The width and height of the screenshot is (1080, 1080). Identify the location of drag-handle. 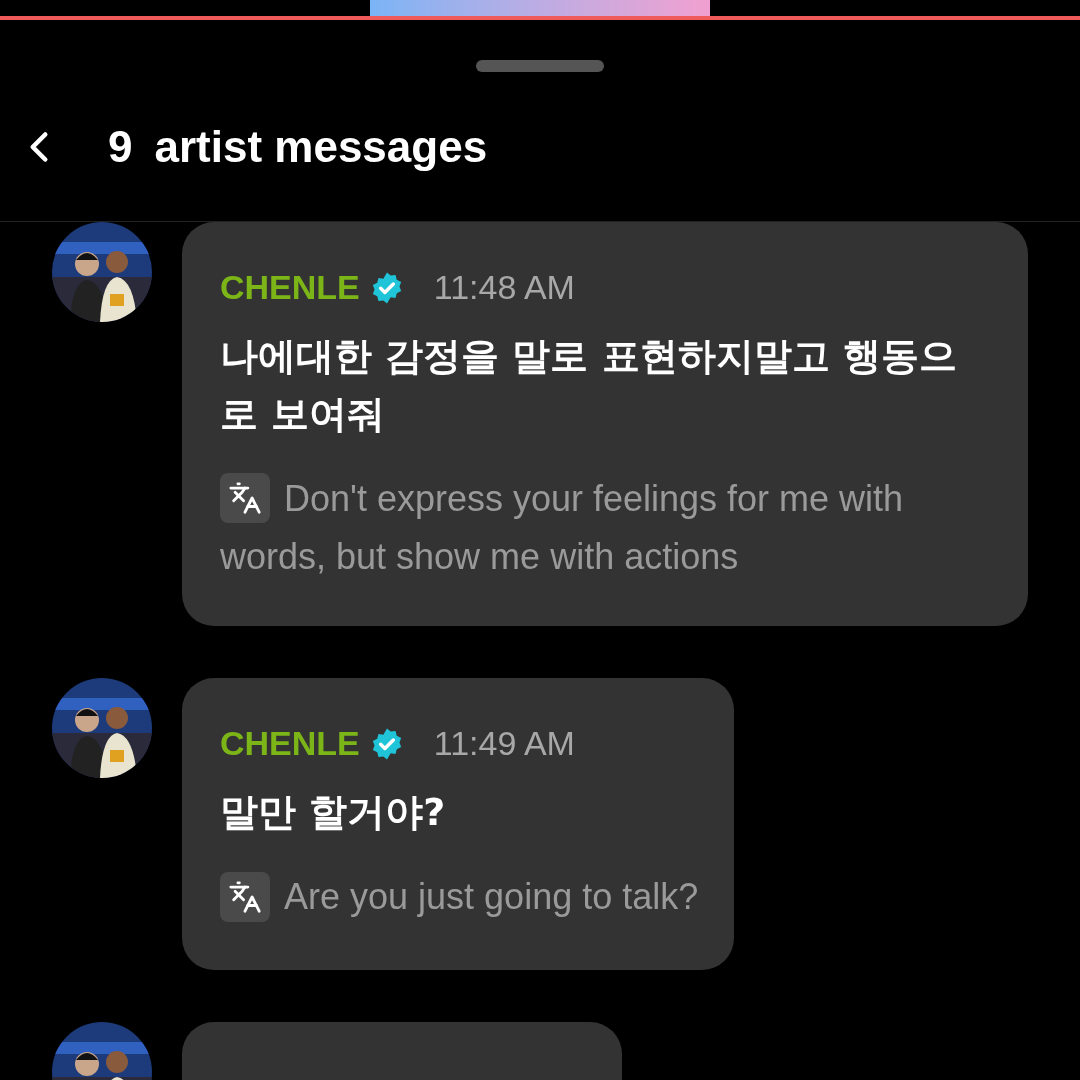
(540, 66).